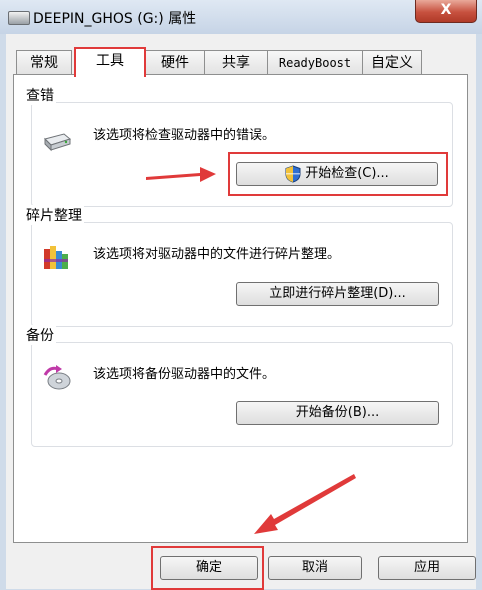 This screenshot has width=482, height=590. Describe the element at coordinates (40, 95) in the screenshot. I see `error-check-title: 查错` at that location.